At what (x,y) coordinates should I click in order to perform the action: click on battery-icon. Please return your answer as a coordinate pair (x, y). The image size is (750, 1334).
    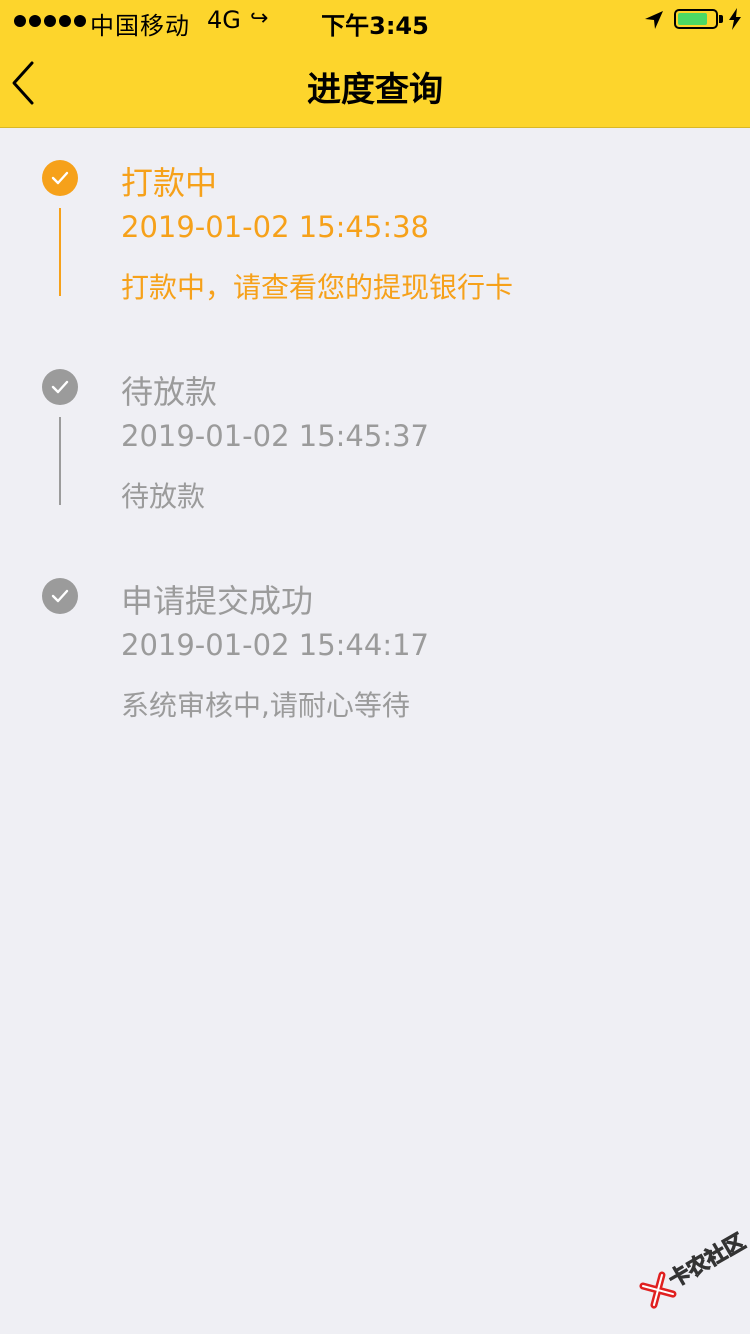
    Looking at the image, I should click on (696, 19).